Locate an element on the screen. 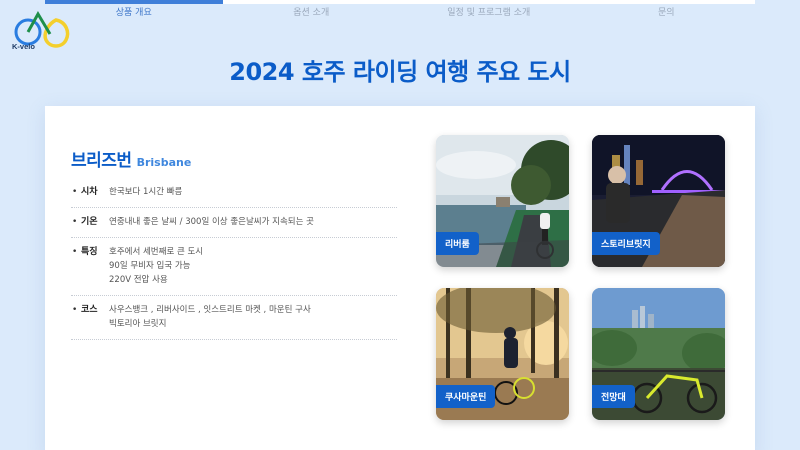 This screenshot has height=450, width=800. photo-card-lookout: 전망대 is located at coordinates (658, 354).